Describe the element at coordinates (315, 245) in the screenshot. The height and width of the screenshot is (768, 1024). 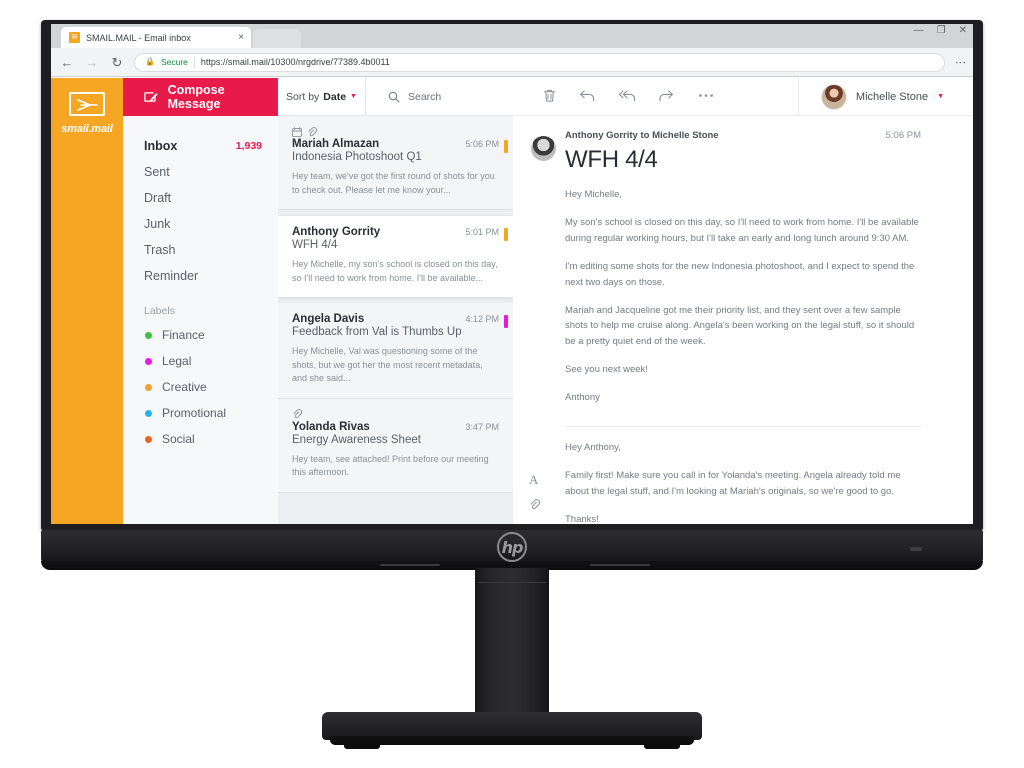
I see `mail-subject: WFH 4/4` at that location.